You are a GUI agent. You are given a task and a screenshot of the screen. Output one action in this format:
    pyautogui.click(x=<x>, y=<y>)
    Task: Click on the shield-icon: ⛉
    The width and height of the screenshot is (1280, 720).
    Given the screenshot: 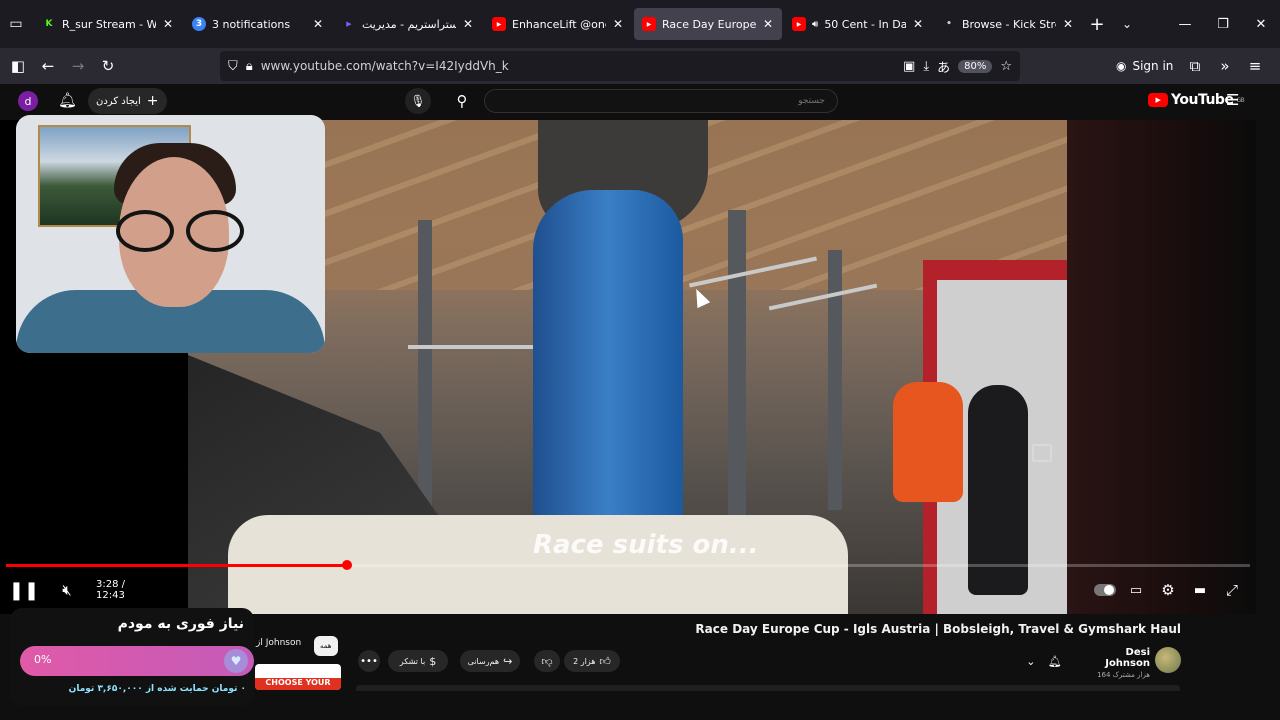 What is the action you would take?
    pyautogui.click(x=233, y=66)
    